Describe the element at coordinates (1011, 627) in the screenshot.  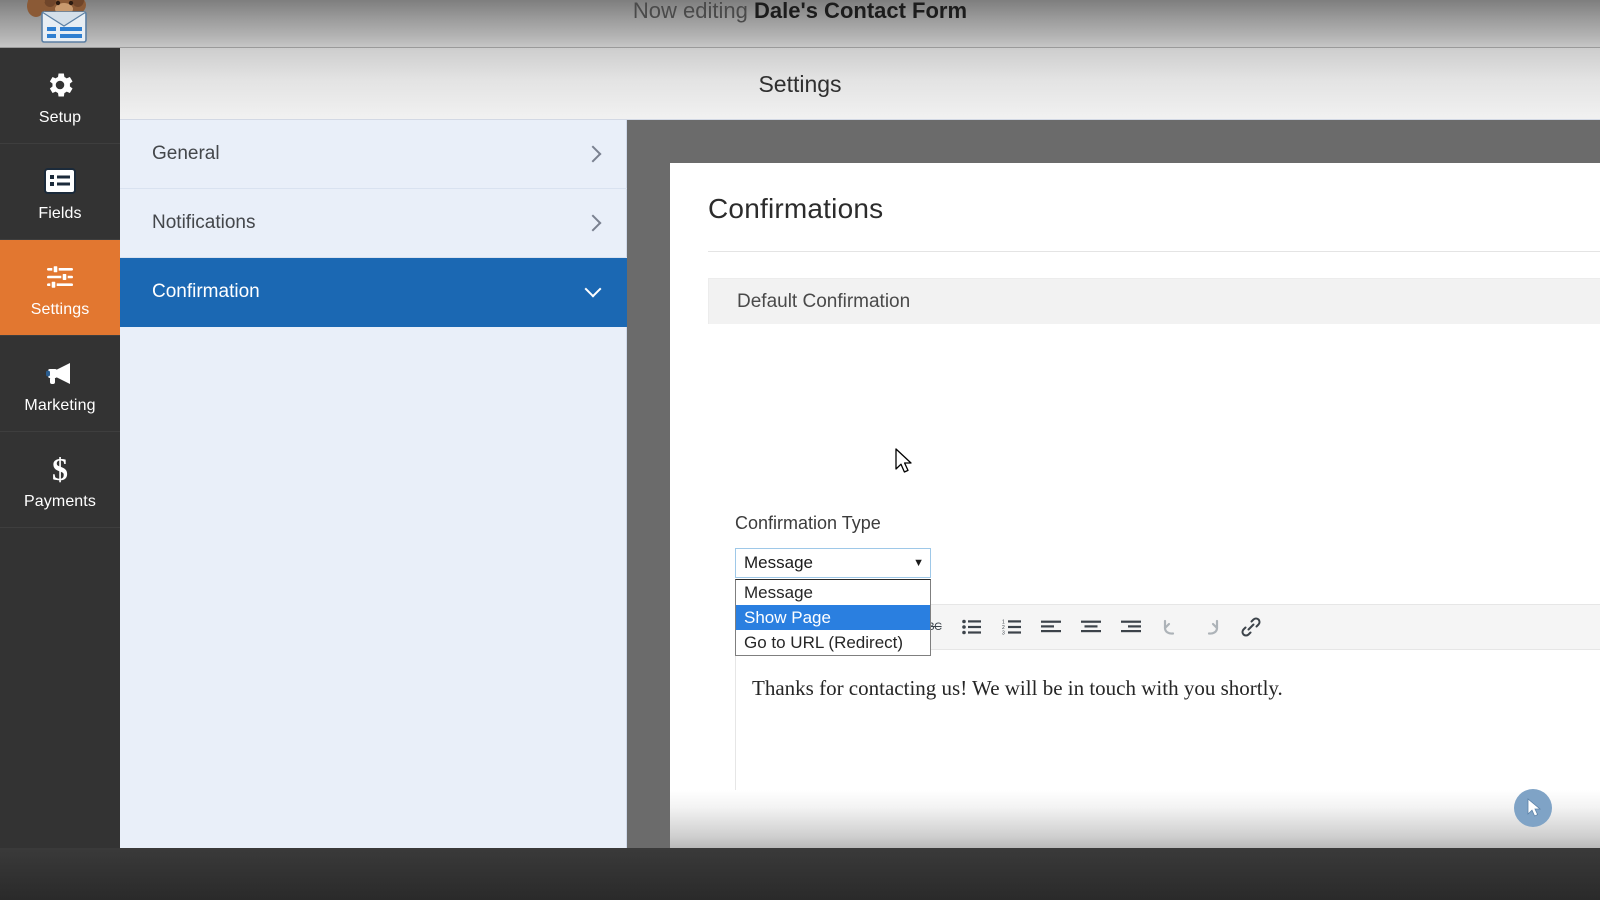
I see `numbered-list-icon: 1 2 3` at that location.